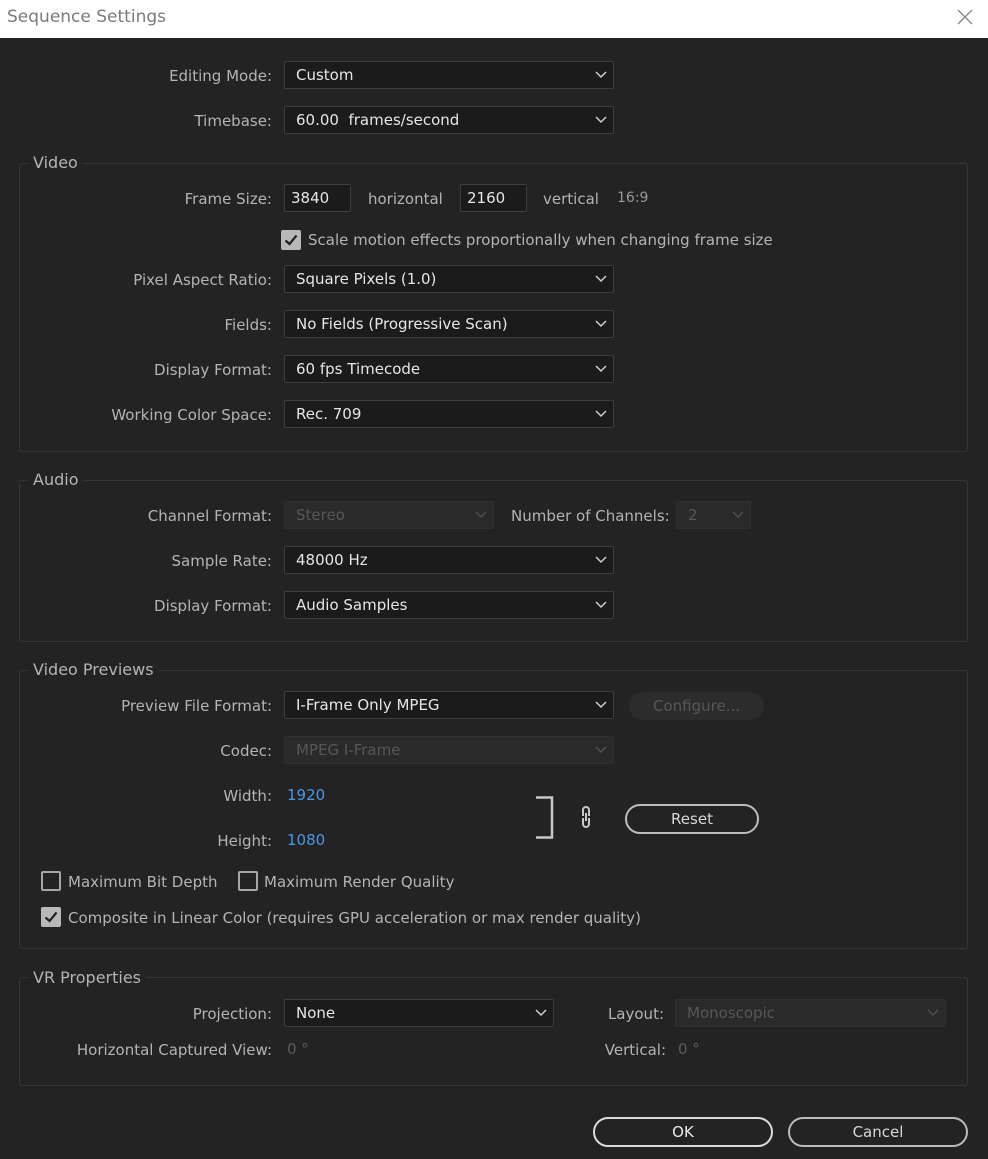 This screenshot has width=988, height=1159. I want to click on audio-group-title: Audio, so click(56, 480).